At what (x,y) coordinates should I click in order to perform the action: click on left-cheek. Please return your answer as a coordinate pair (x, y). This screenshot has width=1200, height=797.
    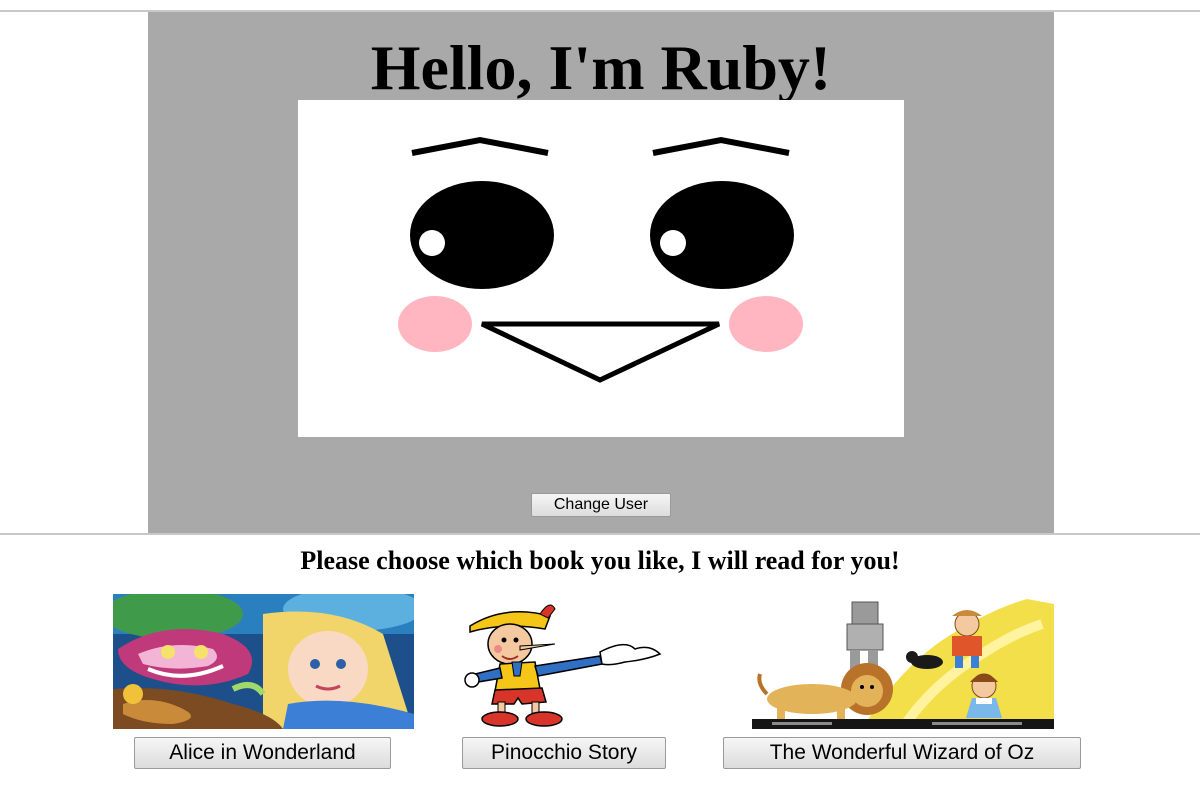
    Looking at the image, I should click on (435, 324).